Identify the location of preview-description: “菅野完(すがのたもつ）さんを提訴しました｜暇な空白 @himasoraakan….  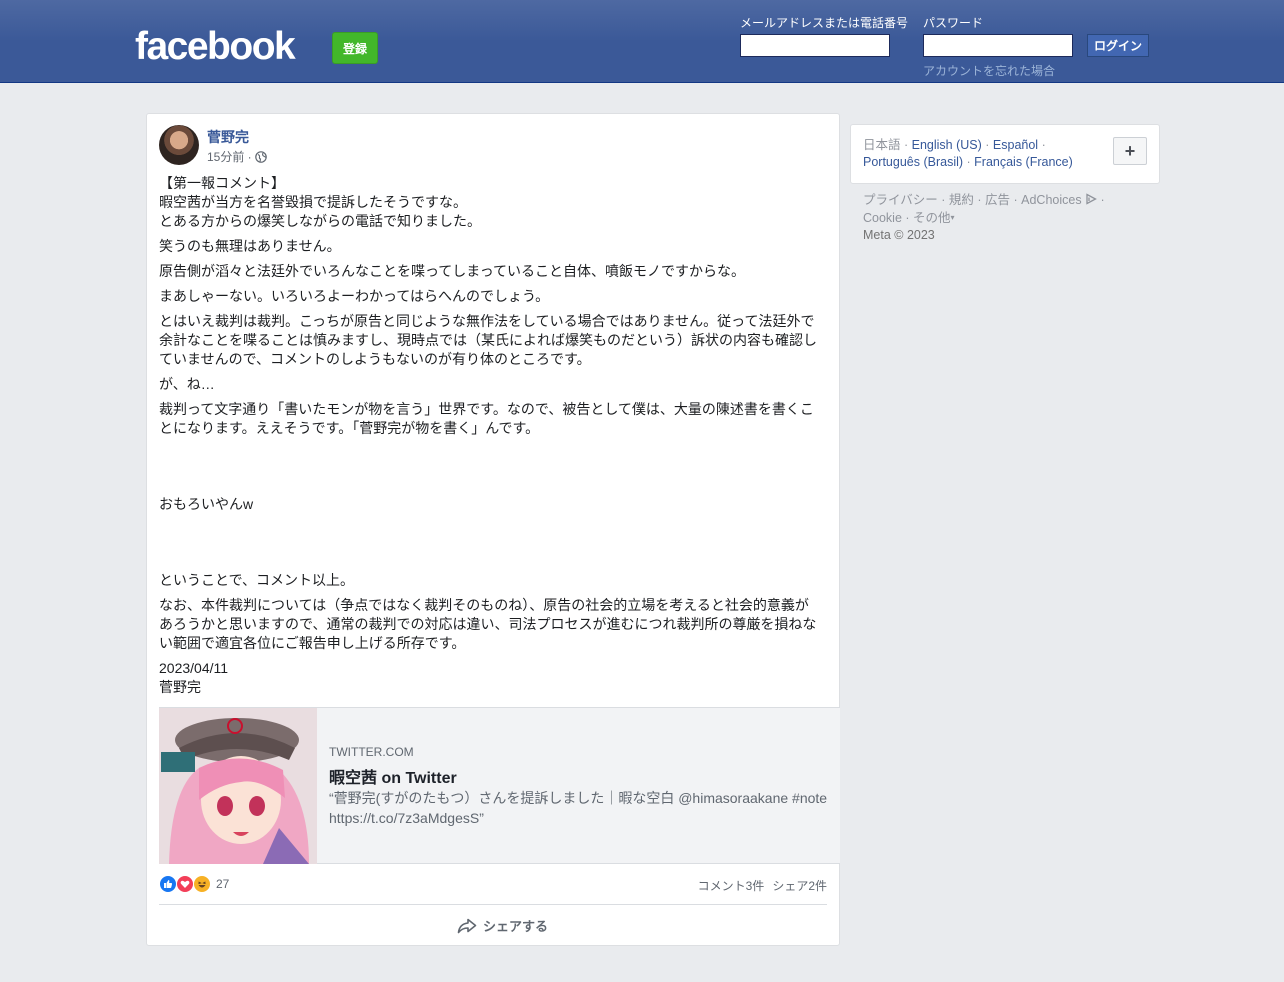
(578, 808).